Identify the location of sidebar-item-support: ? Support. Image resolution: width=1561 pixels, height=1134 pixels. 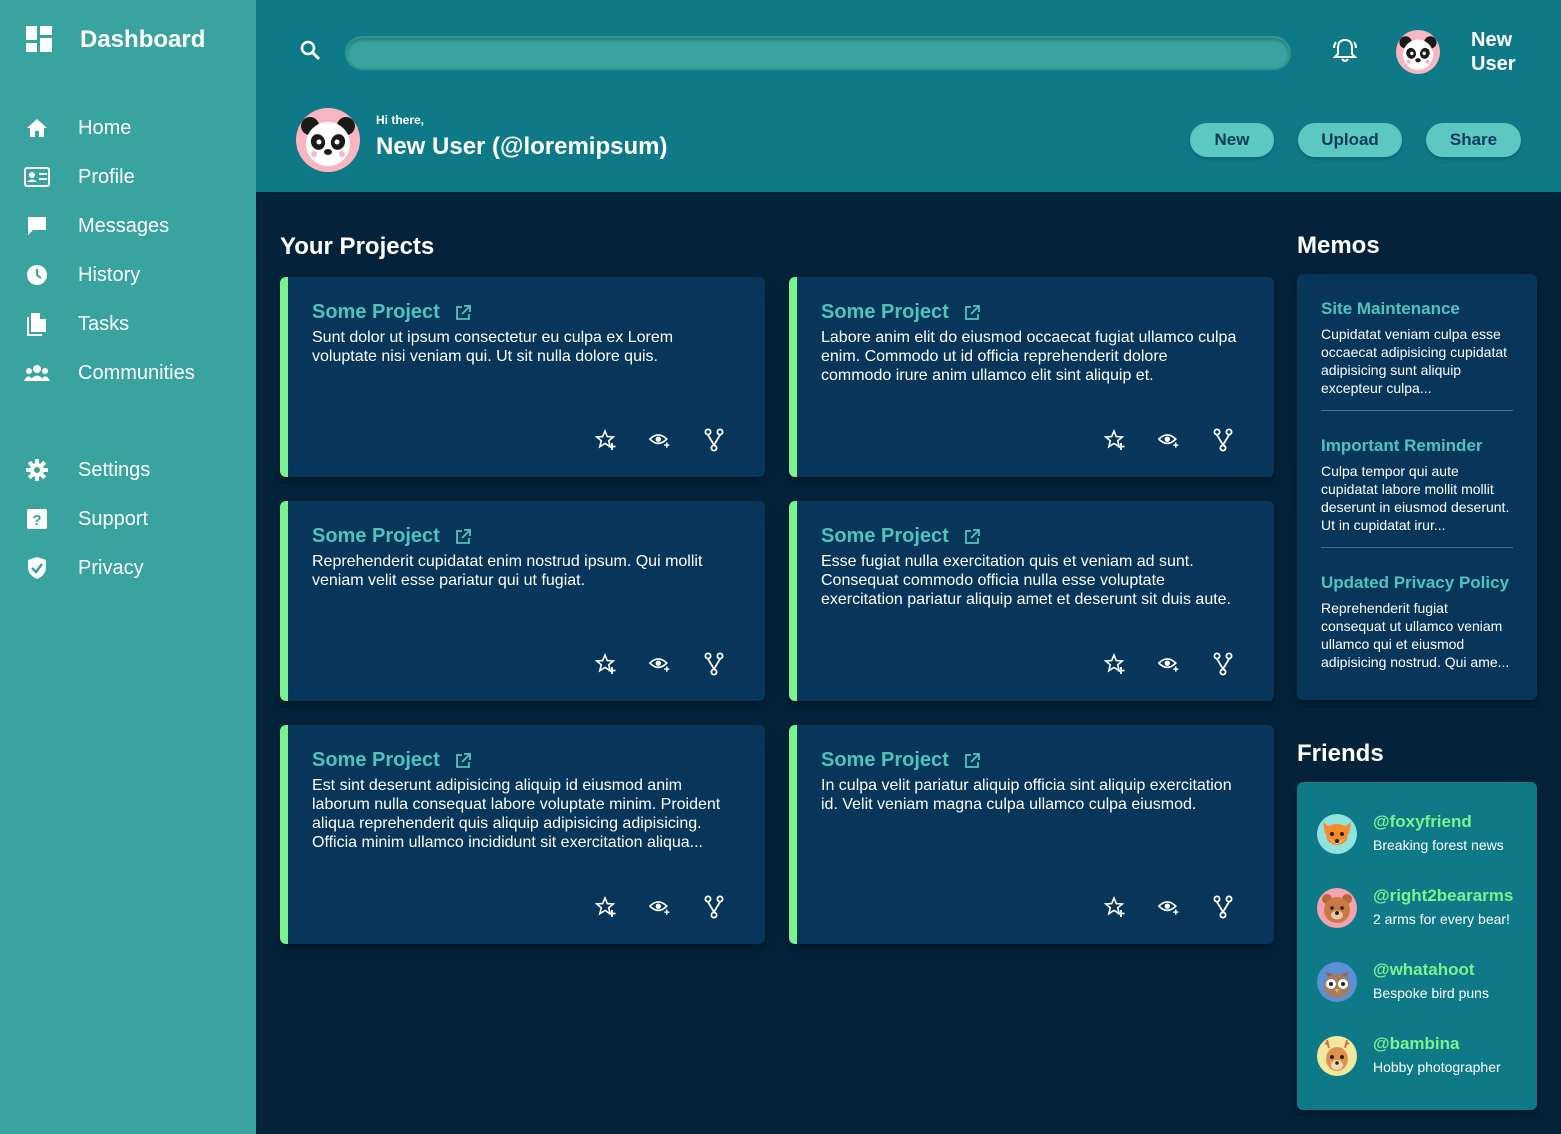
(128, 519).